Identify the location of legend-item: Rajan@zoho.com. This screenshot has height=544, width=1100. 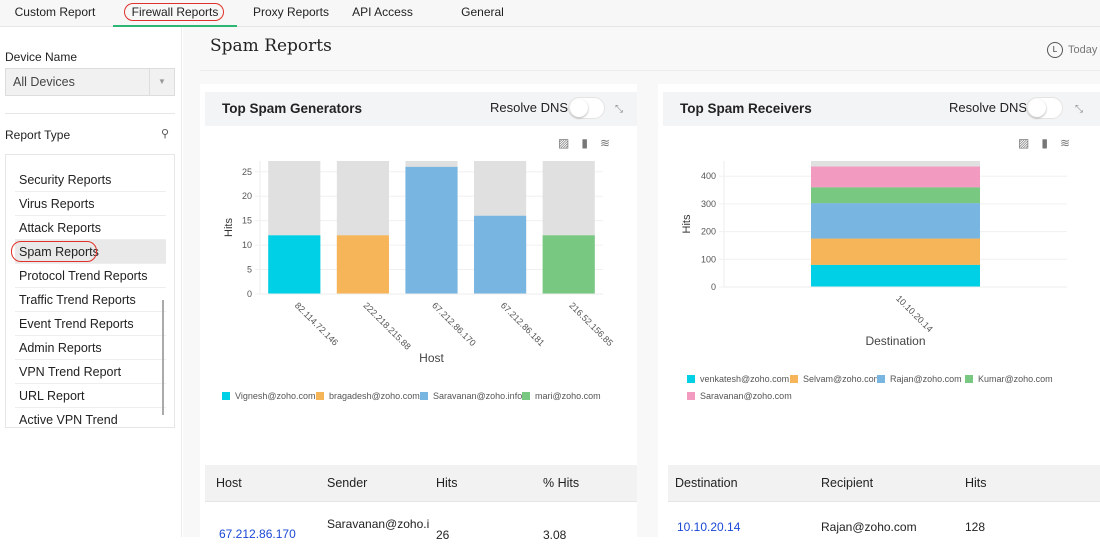
(926, 379).